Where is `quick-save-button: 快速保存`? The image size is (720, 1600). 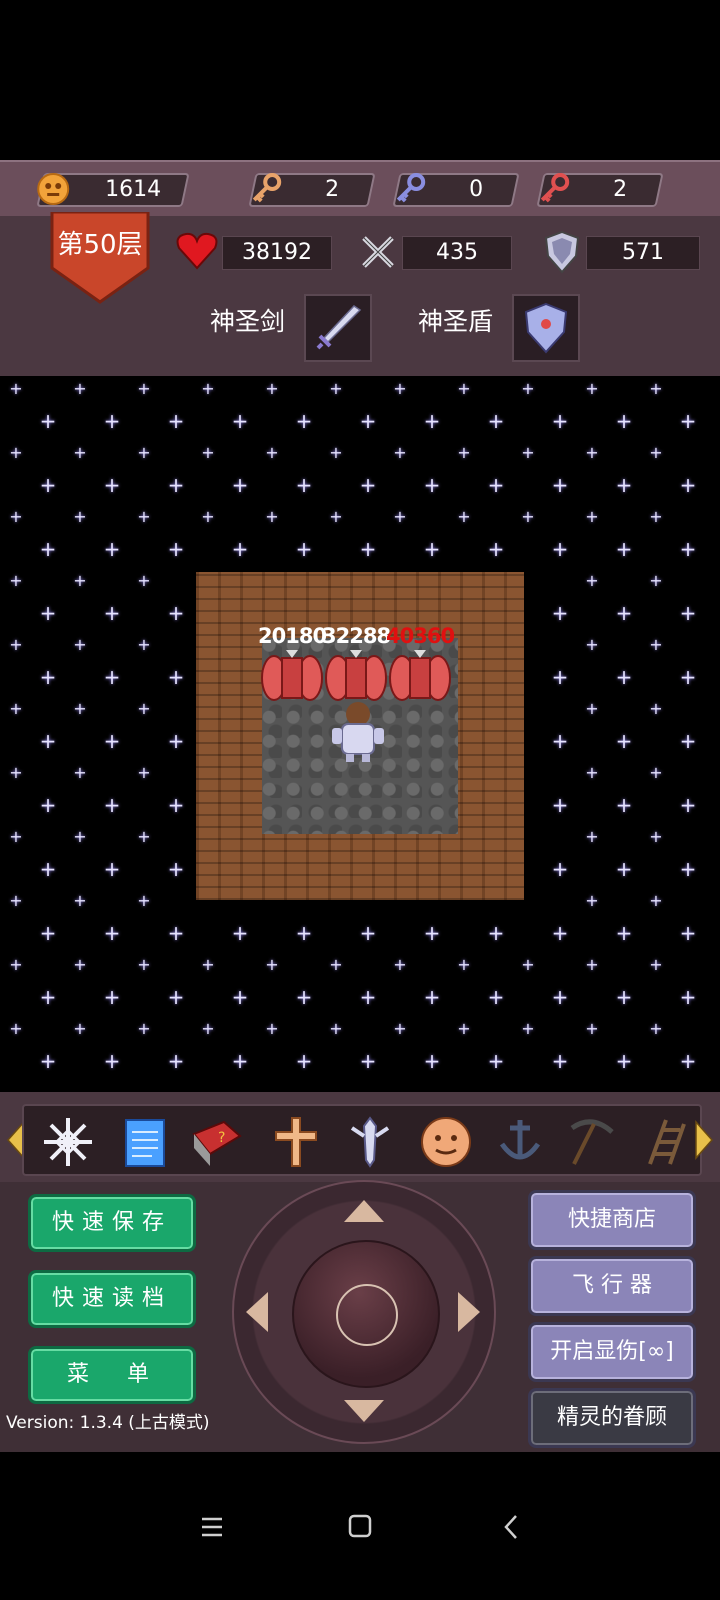 quick-save-button: 快速保存 is located at coordinates (112, 1223).